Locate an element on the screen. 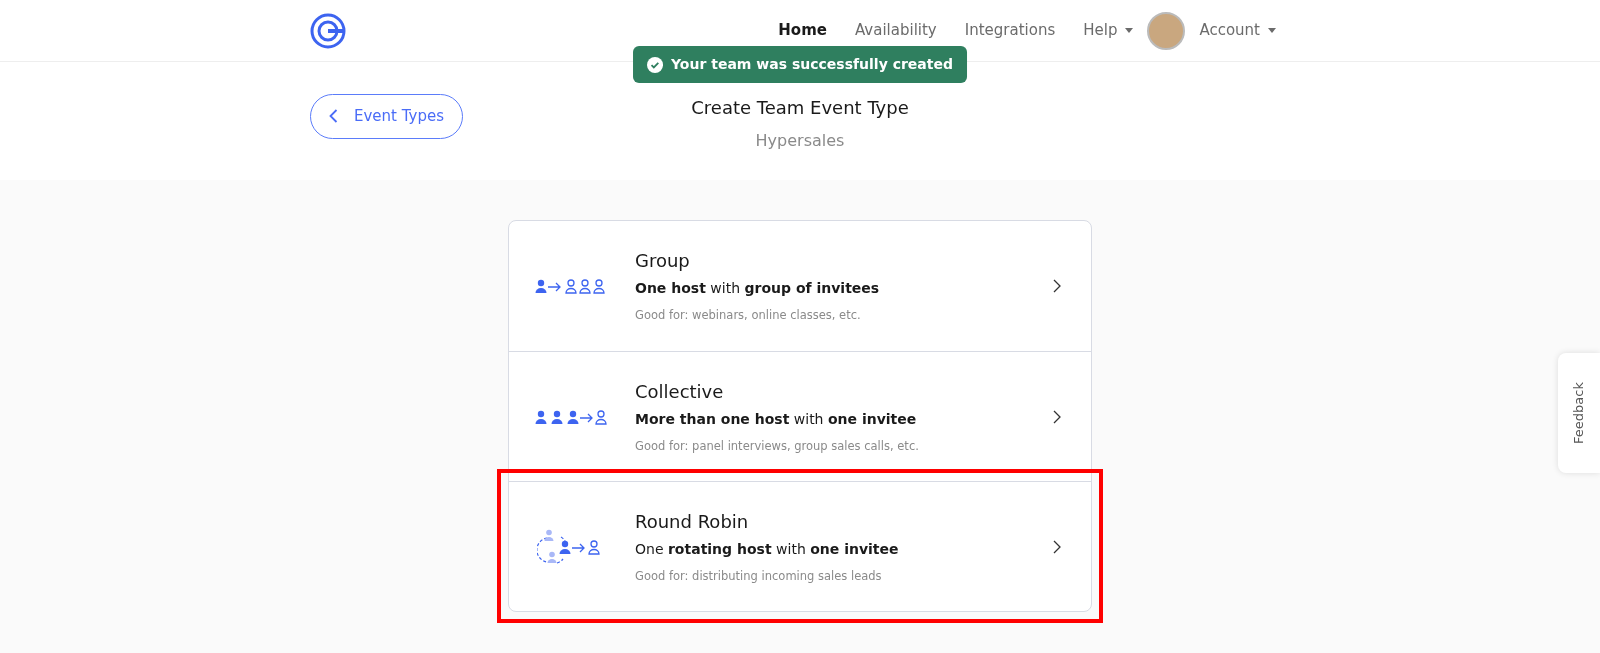  caret-icon is located at coordinates (1272, 31).